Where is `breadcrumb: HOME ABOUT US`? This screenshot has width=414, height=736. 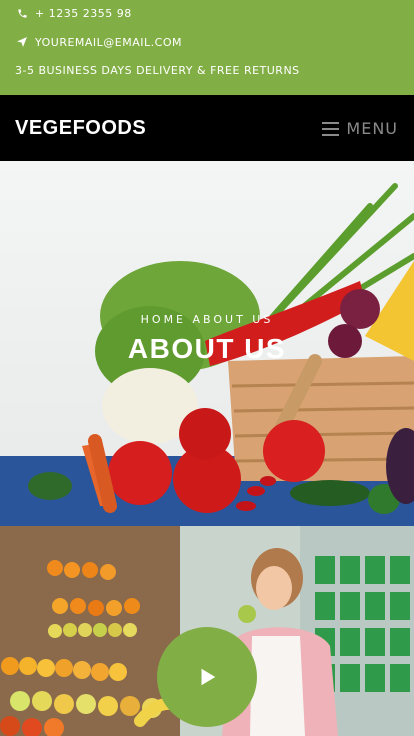 breadcrumb: HOME ABOUT US is located at coordinates (207, 319).